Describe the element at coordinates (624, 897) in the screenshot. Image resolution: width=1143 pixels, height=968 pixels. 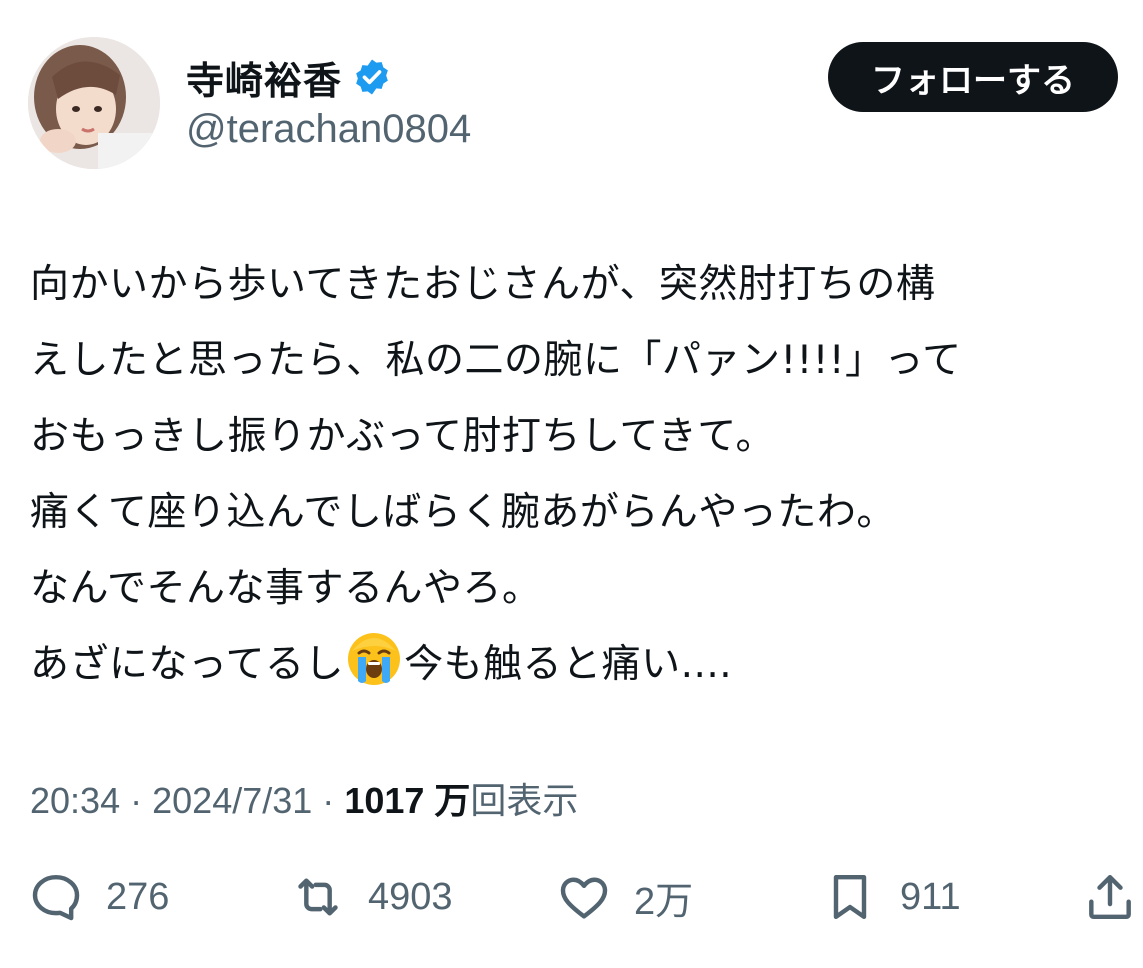
I see `like-button: 2万` at that location.